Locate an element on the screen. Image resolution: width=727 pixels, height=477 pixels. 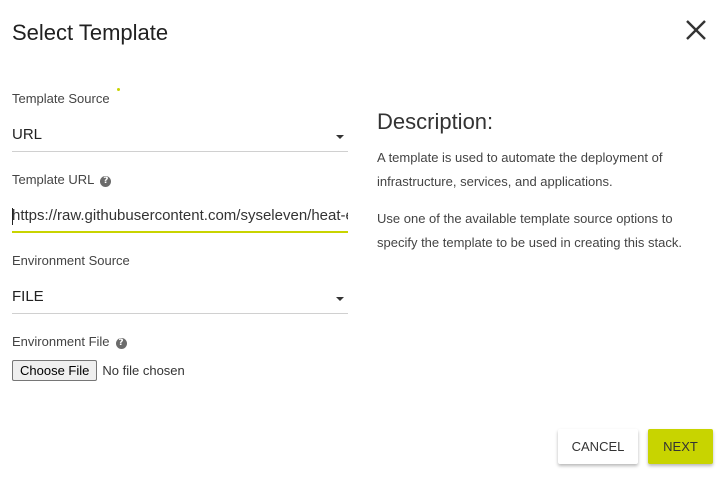
template-source-label: Template Source is located at coordinates (61, 98).